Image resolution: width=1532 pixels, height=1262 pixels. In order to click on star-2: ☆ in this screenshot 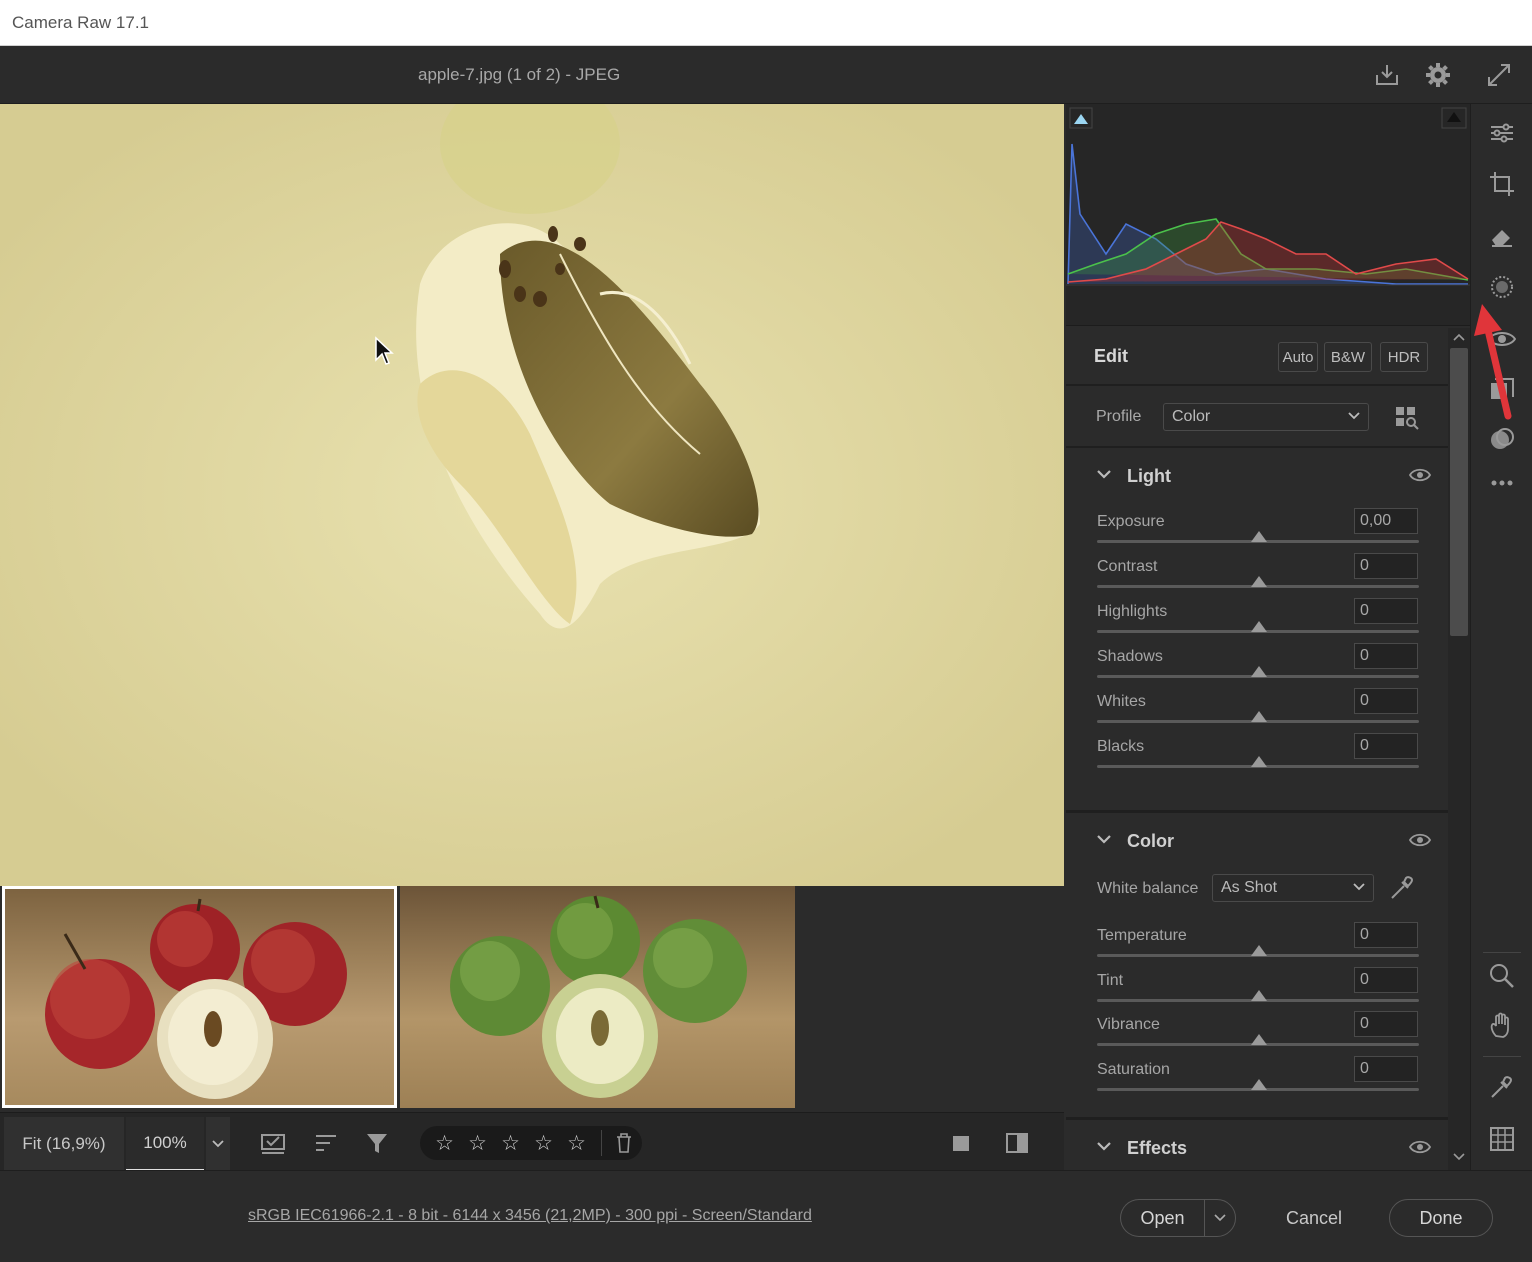, I will do `click(477, 1143)`.